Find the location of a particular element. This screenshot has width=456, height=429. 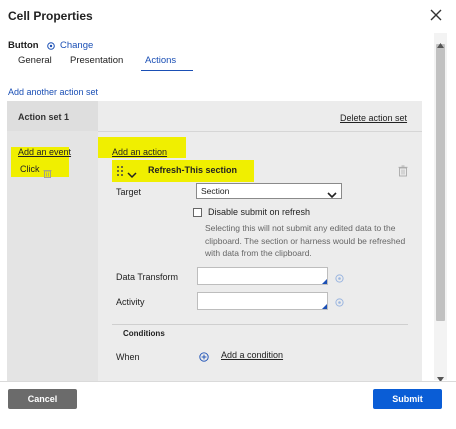

disable-submit-checkbox is located at coordinates (197, 212).